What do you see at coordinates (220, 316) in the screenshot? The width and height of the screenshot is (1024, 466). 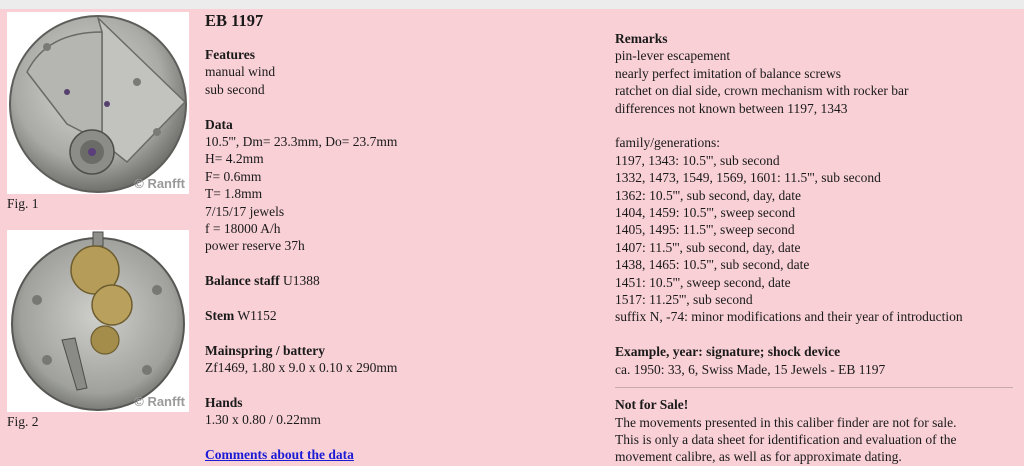 I see `stem-label: Stem` at bounding box center [220, 316].